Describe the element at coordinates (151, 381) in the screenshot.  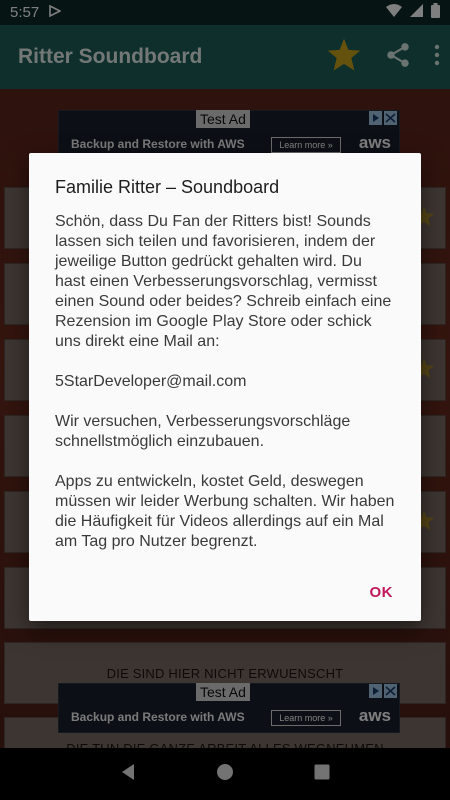
I see `dialog-email: 5StarDeveloper@mail.com` at that location.